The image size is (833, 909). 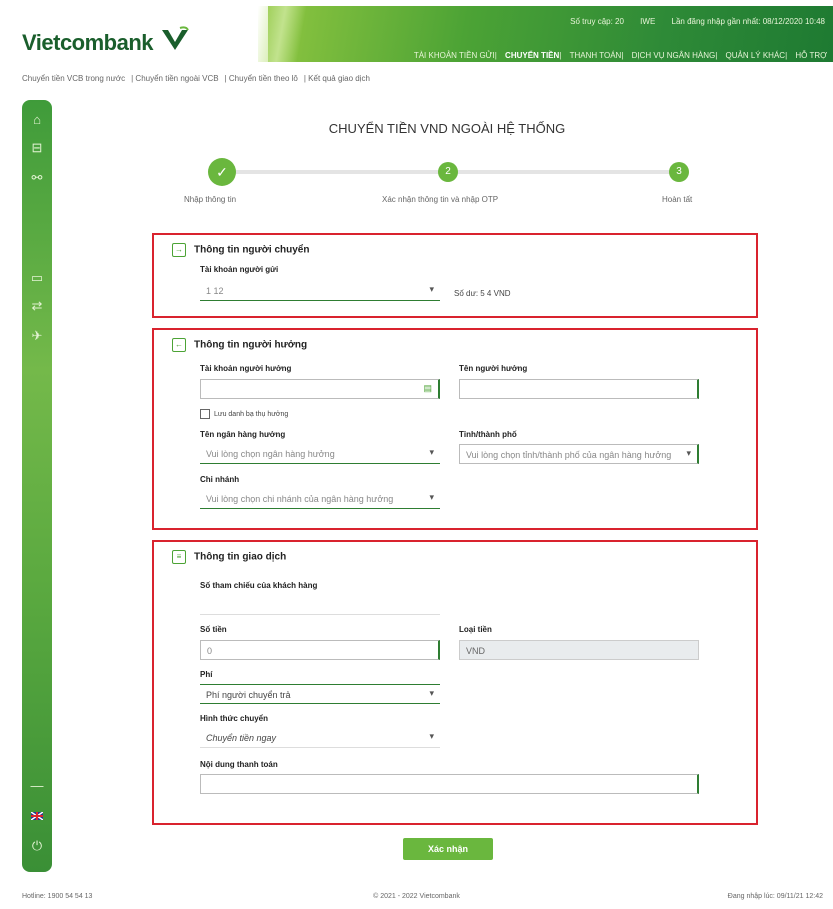 I want to click on transaction-heading-text: Thông tin giao dịch, so click(x=240, y=557).